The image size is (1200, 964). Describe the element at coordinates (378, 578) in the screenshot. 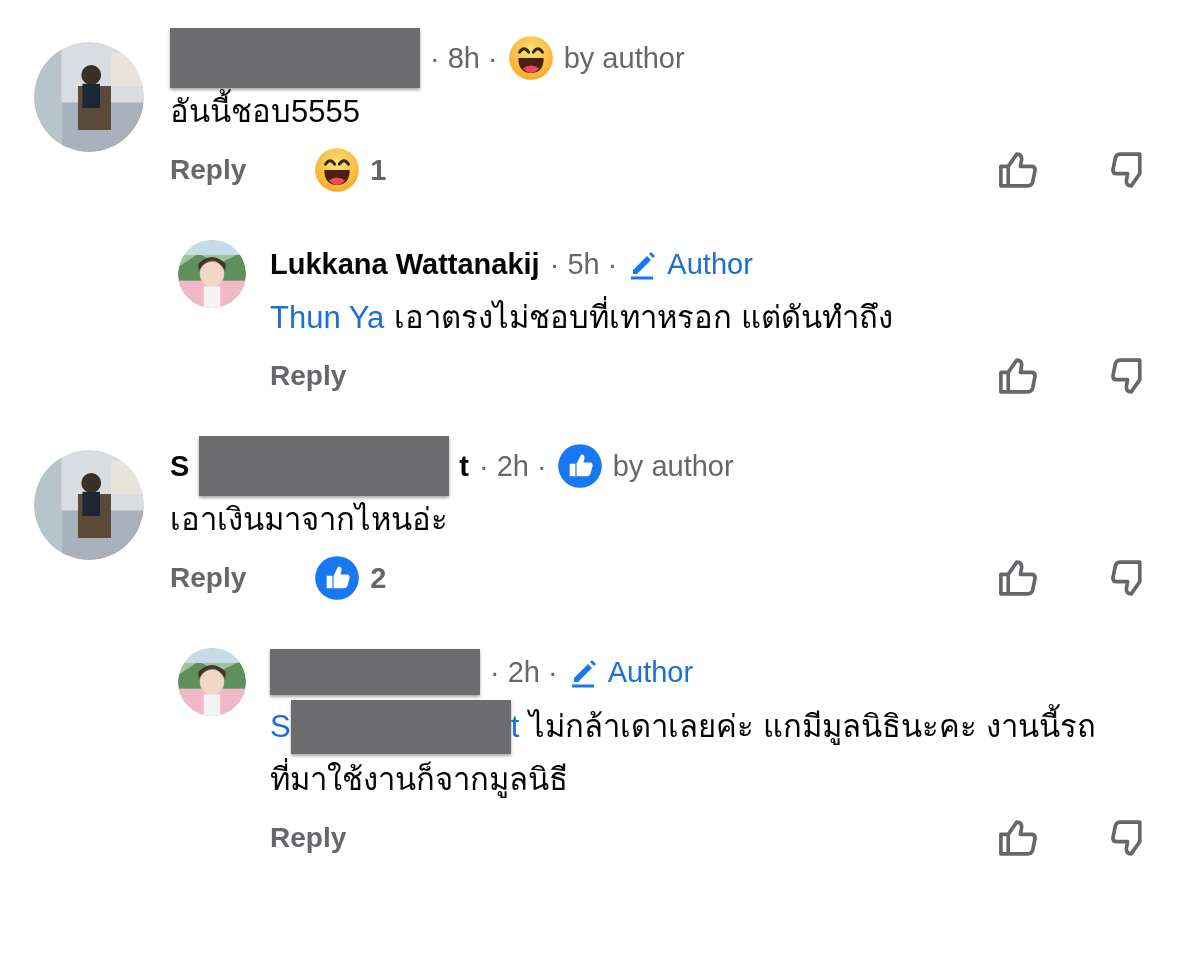

I see `reaction-count: 2` at that location.